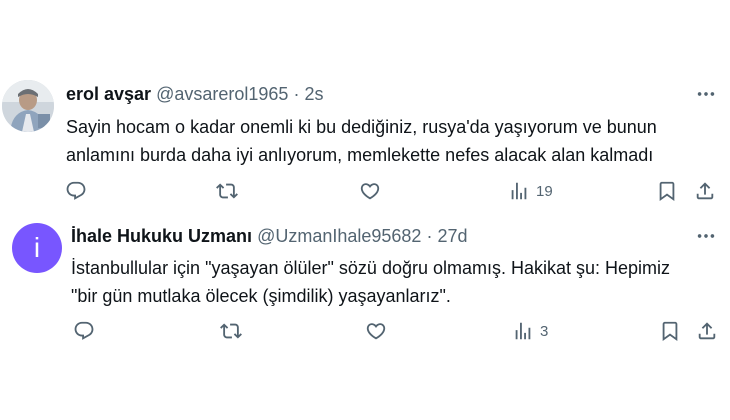  I want to click on timestamp: 2s, so click(313, 94).